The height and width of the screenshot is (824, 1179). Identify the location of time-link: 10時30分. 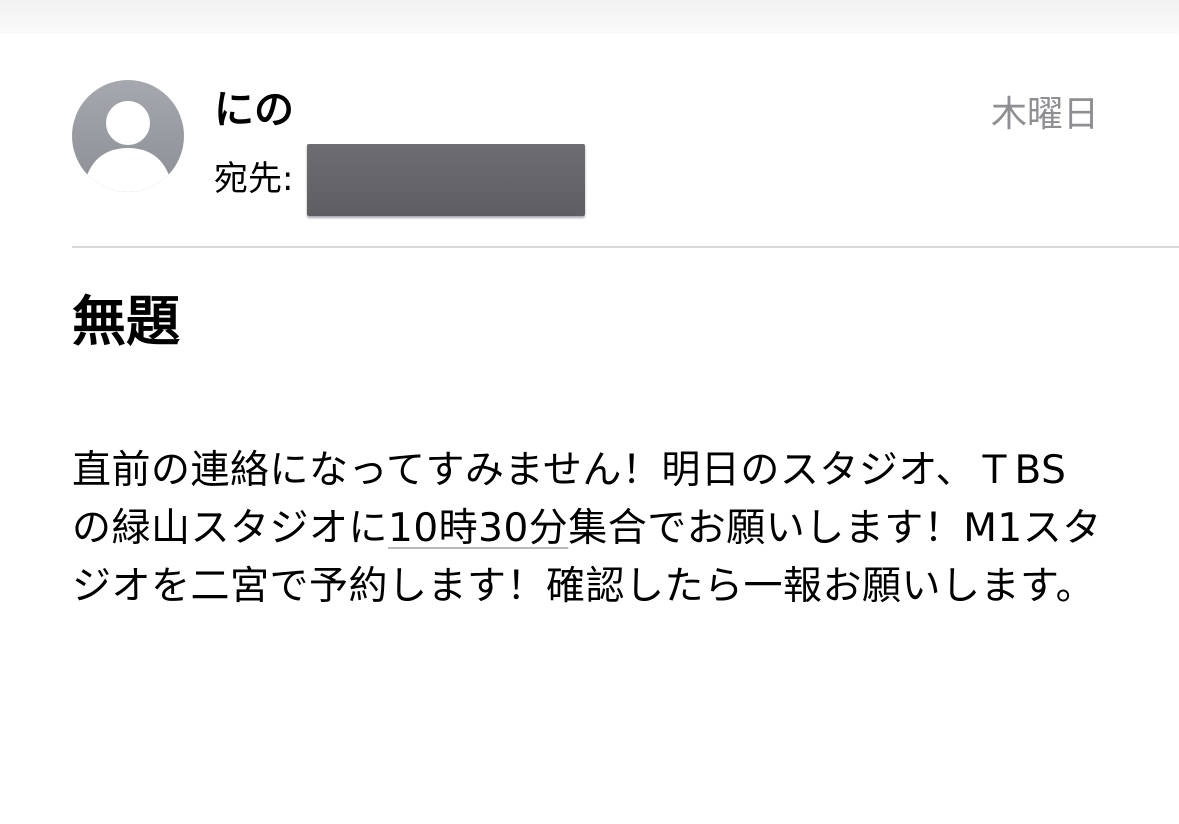
(478, 528).